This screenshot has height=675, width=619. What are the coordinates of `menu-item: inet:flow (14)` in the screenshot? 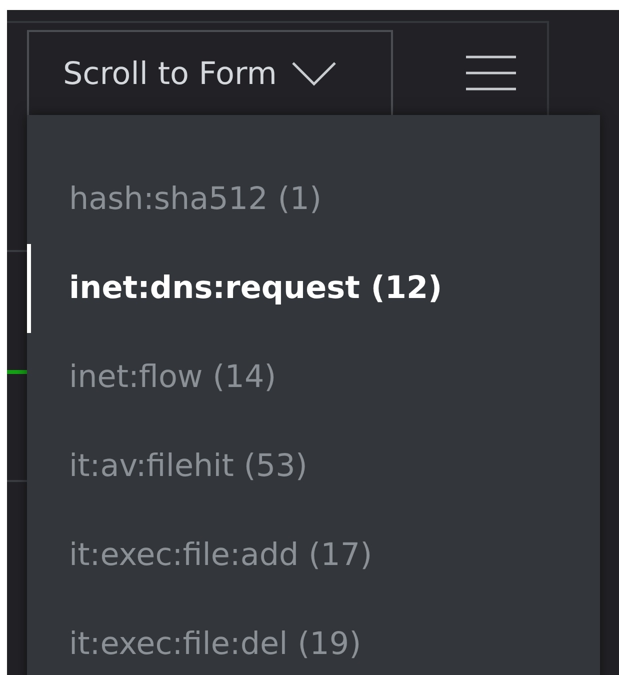 It's located at (156, 377).